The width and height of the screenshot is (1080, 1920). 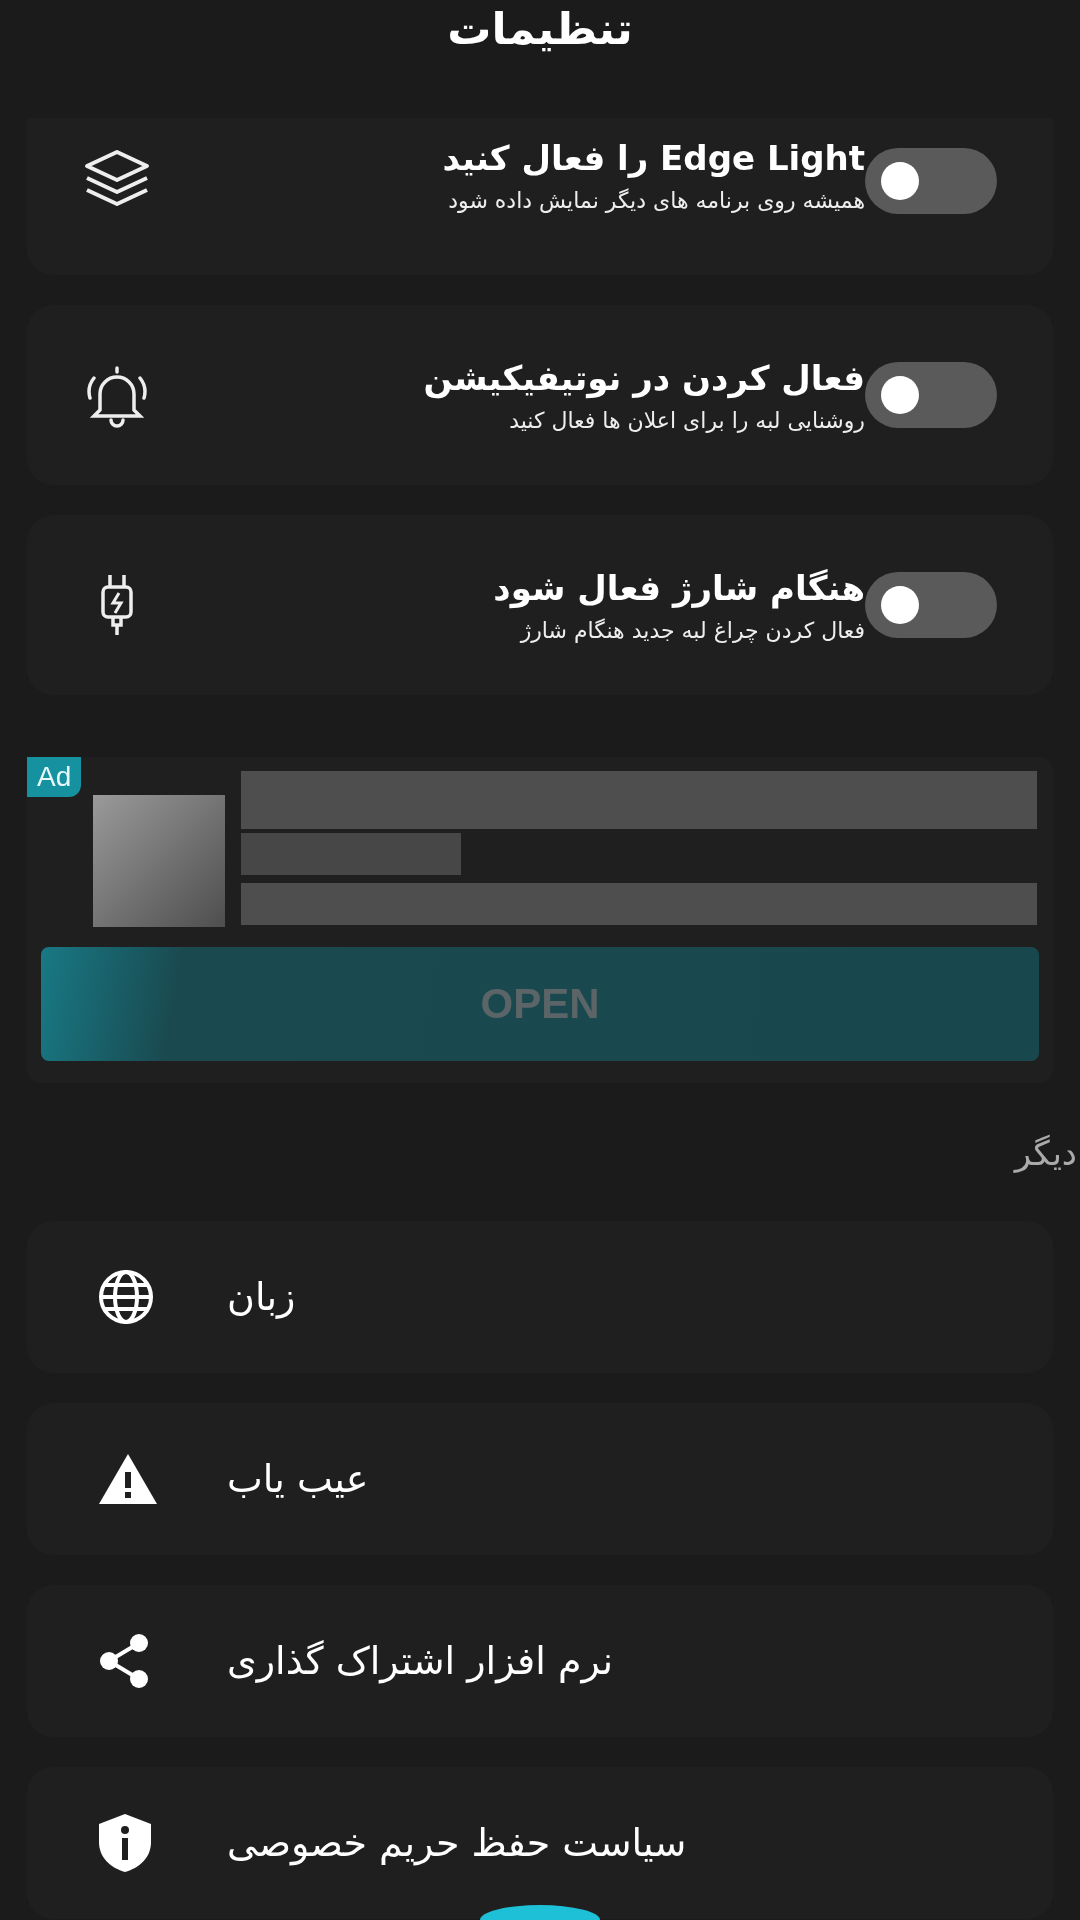 I want to click on menu-label: سیاست حفظ حریم خصوصی, so click(x=457, y=1843).